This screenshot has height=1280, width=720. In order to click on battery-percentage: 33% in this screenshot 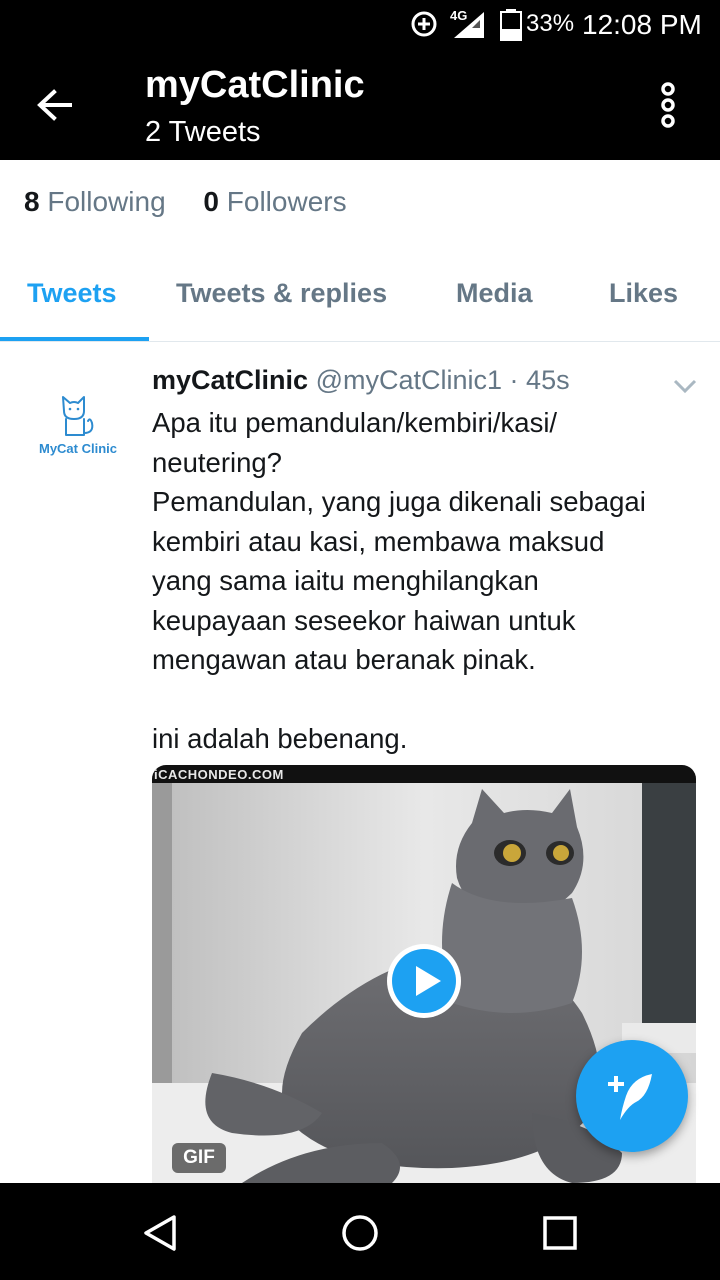, I will do `click(550, 23)`.